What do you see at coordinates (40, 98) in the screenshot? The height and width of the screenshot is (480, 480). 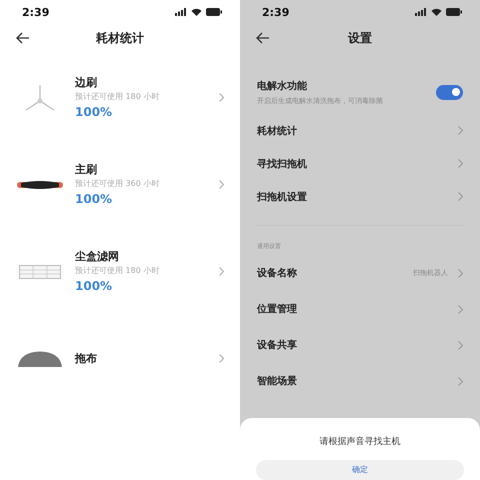 I see `side-brush-icon` at bounding box center [40, 98].